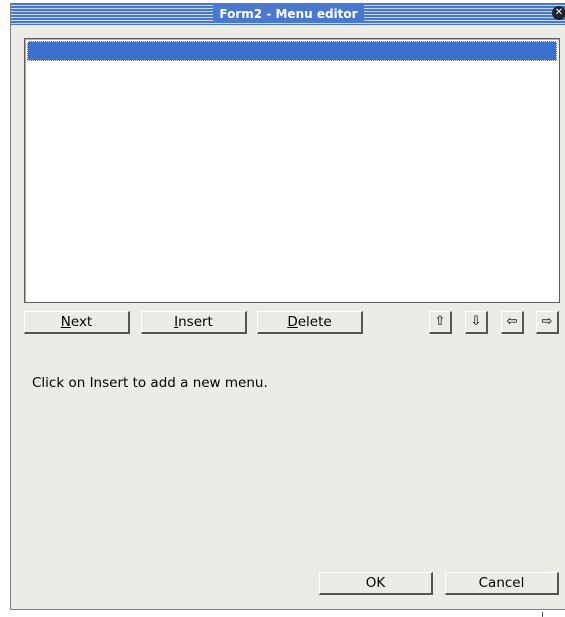  I want to click on hint-text: Click on Insert to add a new menu., so click(150, 383).